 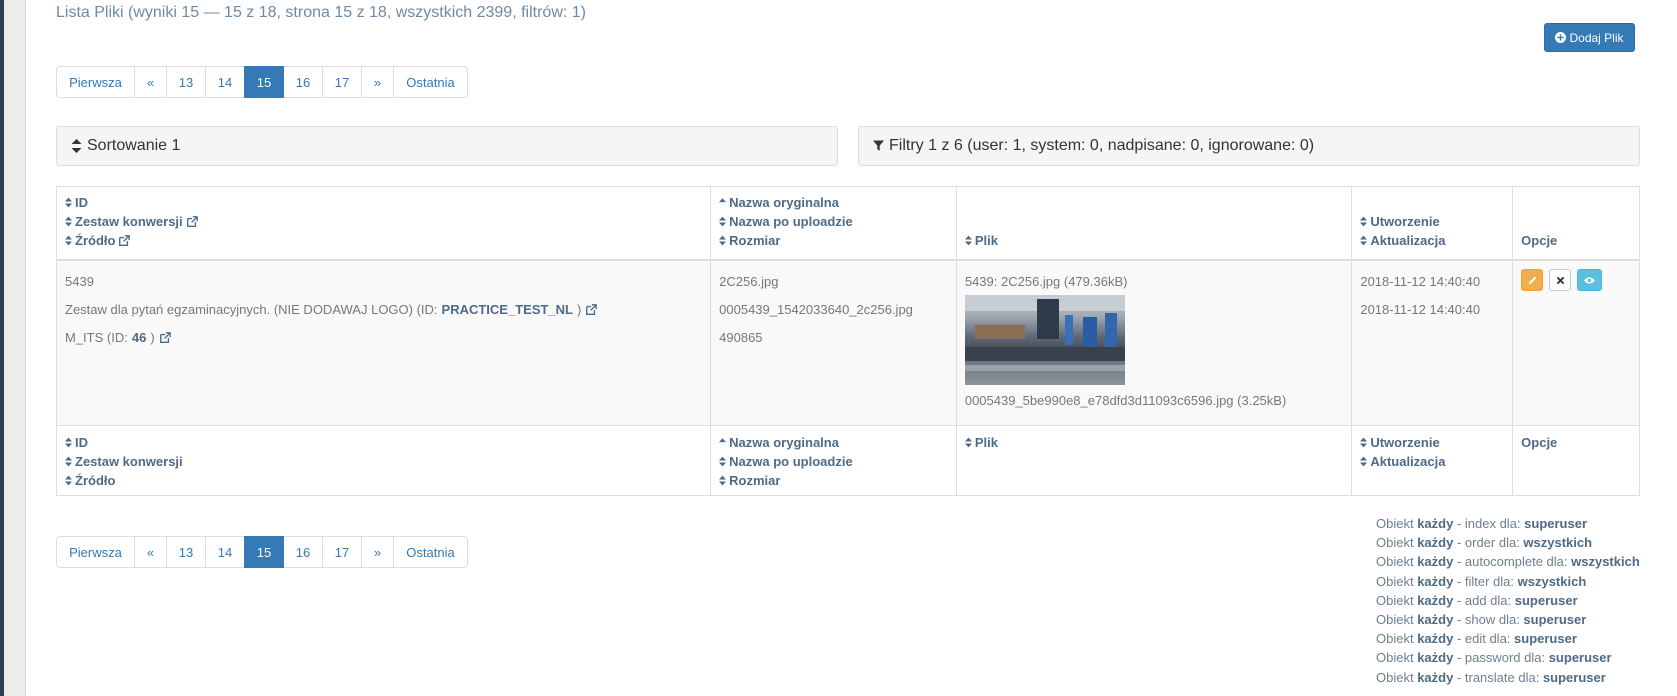 I want to click on header-zrodlo: Źródło, so click(x=131, y=240).